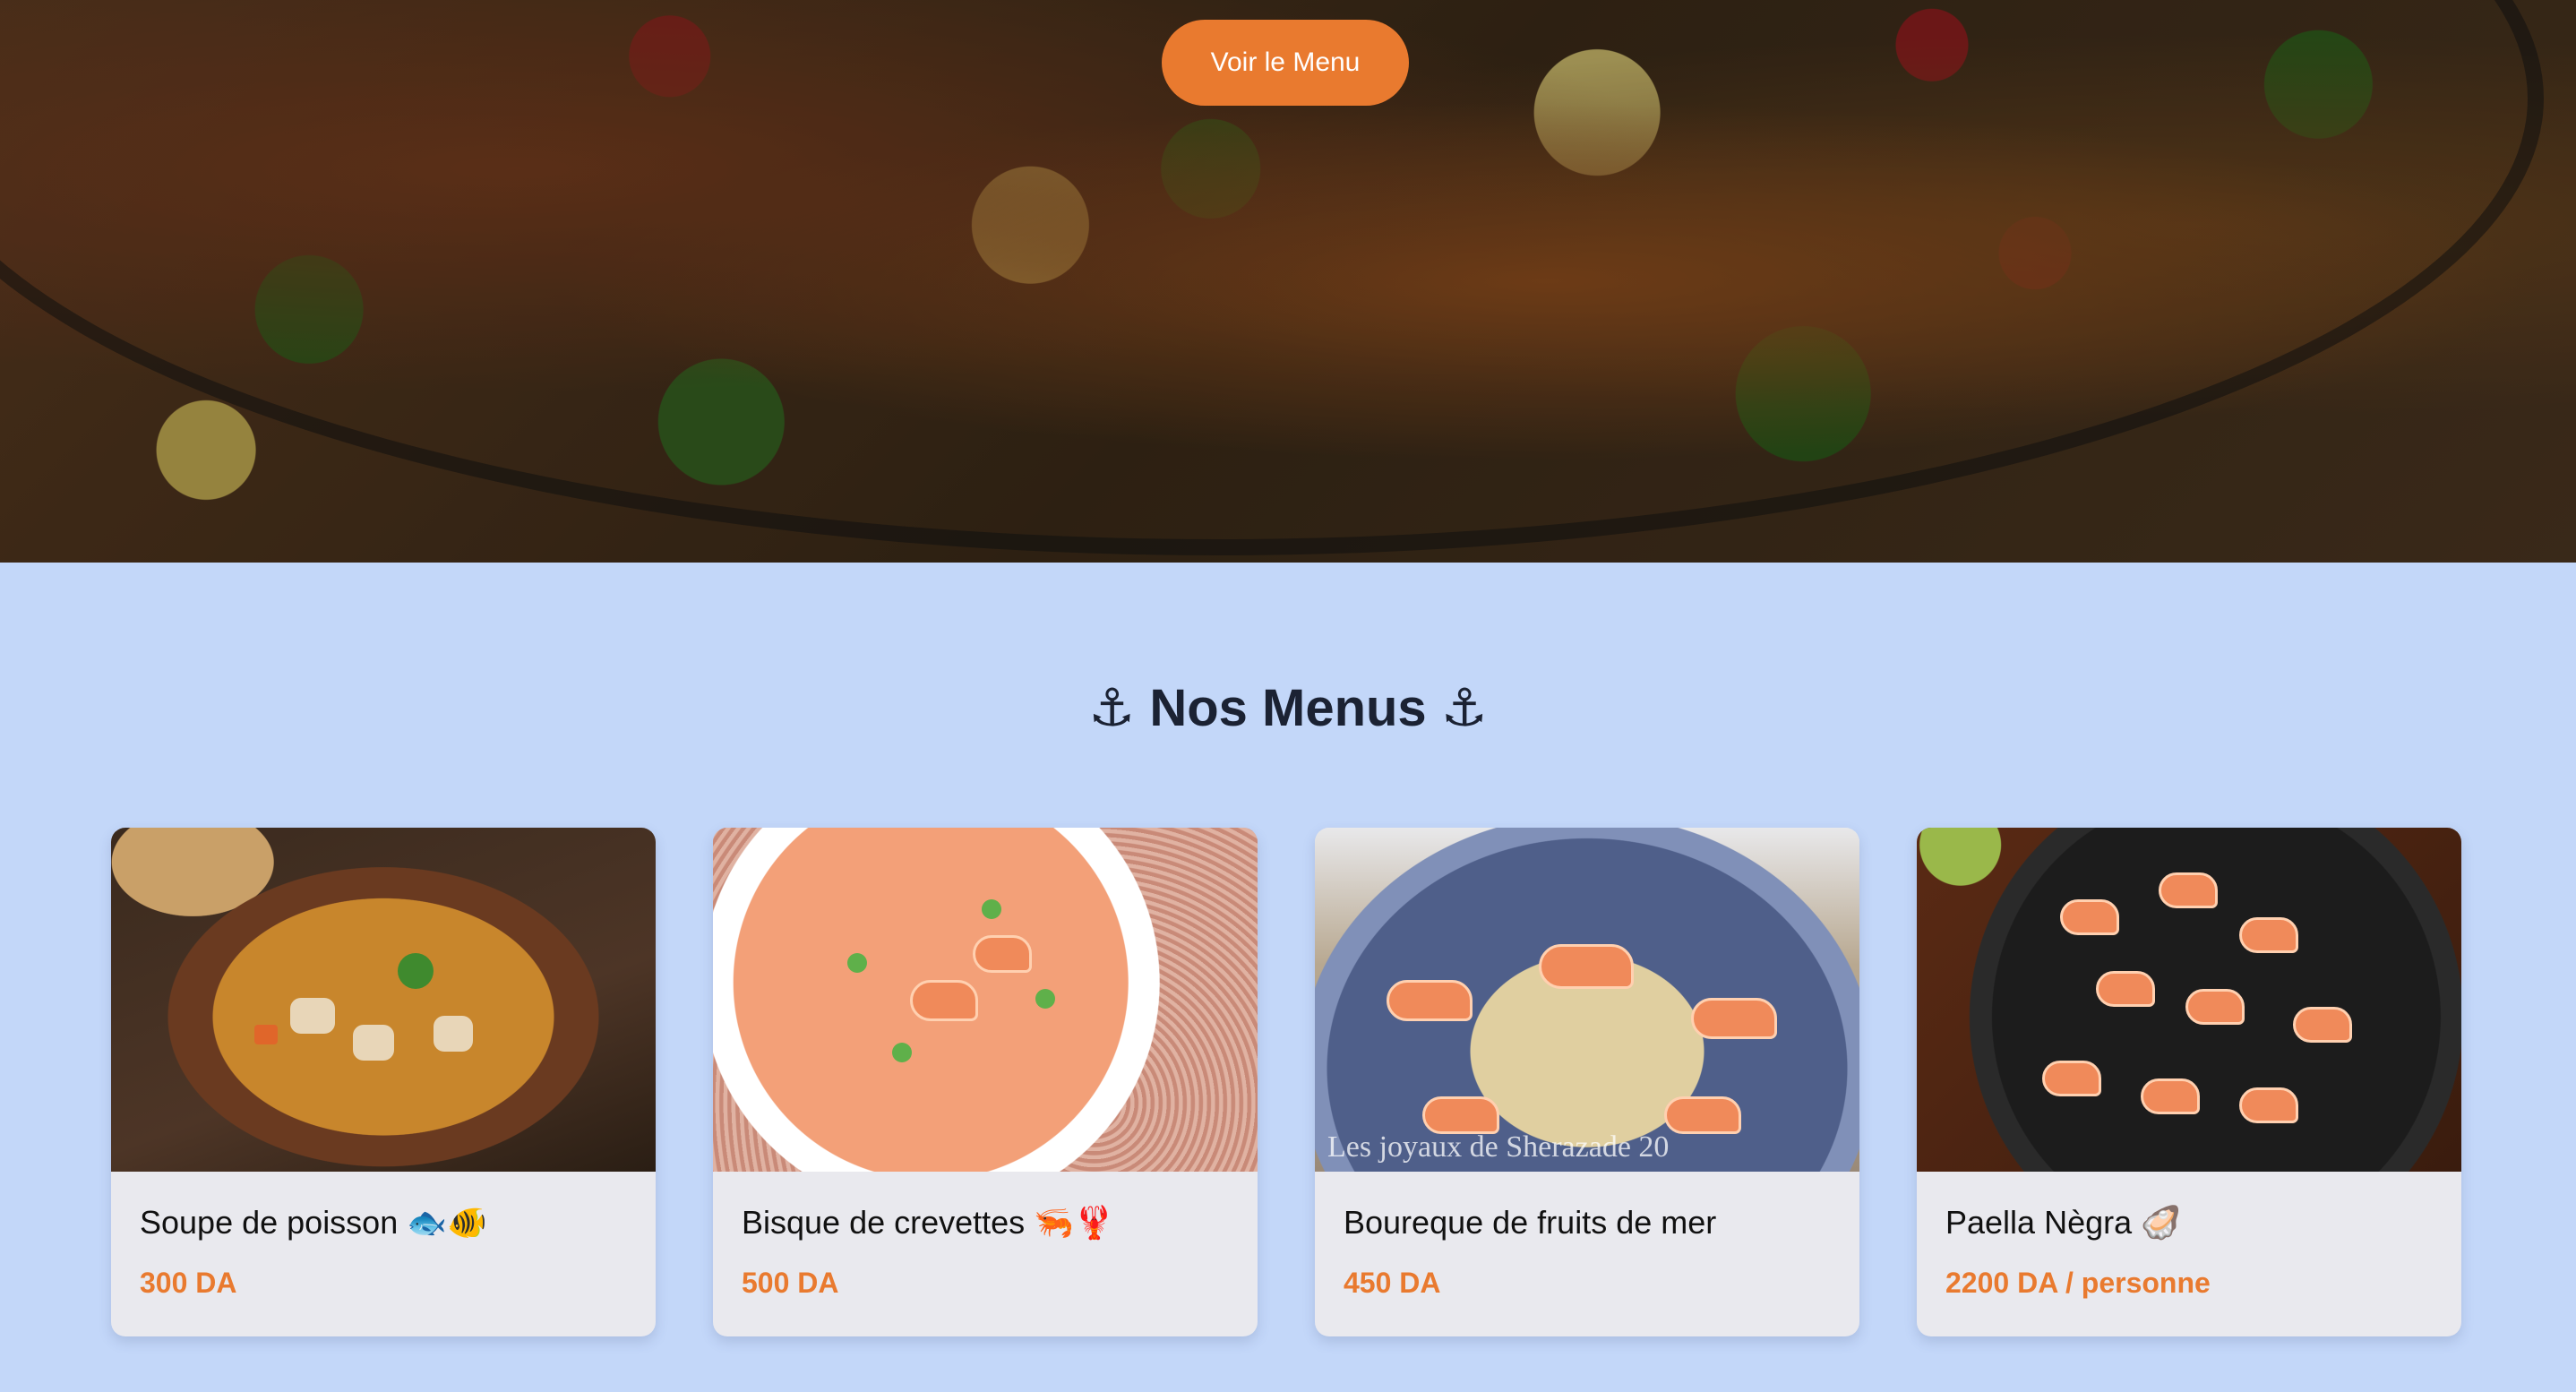  I want to click on soupe-image, so click(383, 1000).